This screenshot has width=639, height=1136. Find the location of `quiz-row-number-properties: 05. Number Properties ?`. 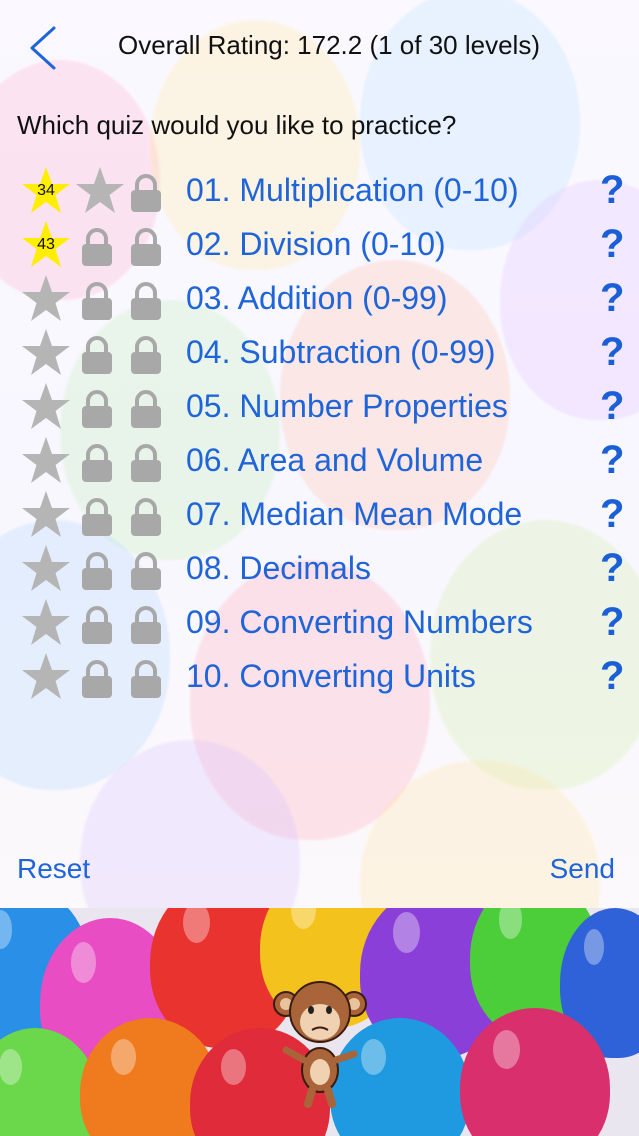

quiz-row-number-properties: 05. Number Properties ? is located at coordinates (319, 407).